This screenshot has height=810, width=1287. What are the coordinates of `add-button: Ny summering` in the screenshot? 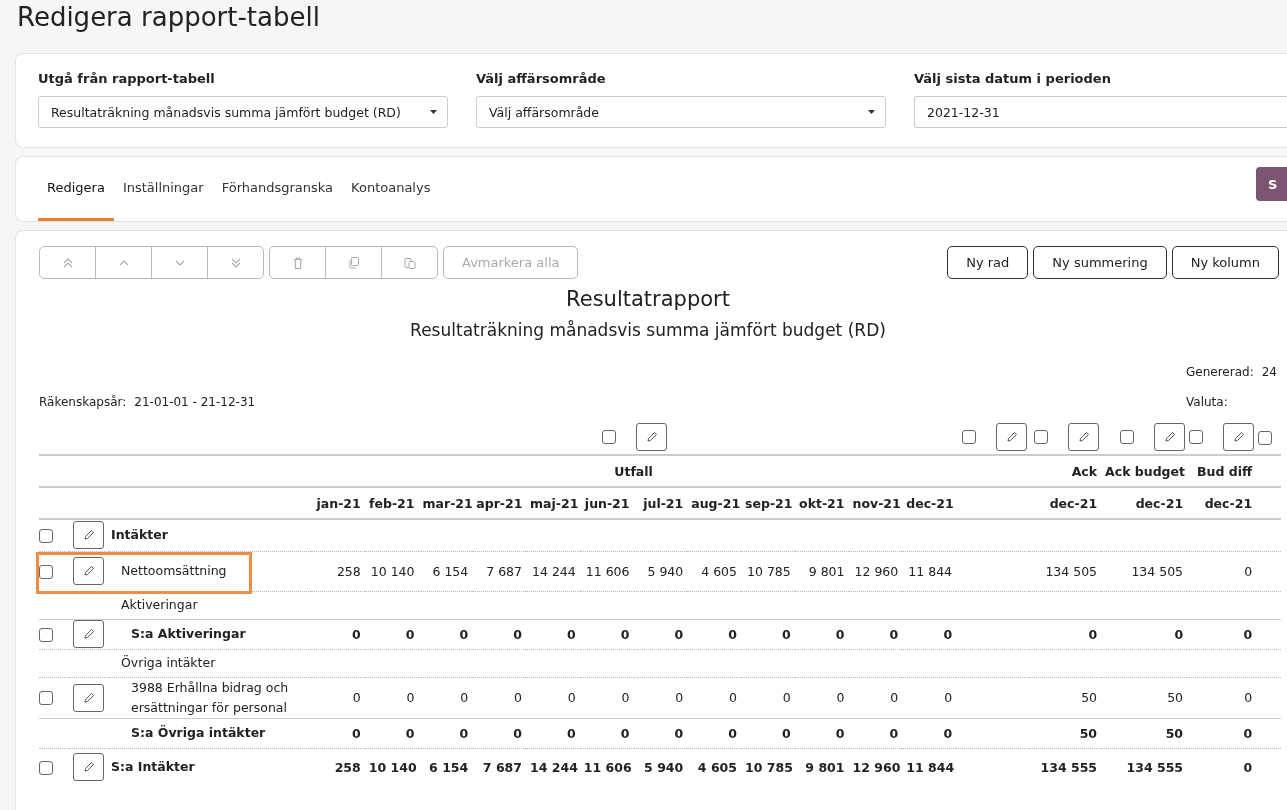 It's located at (1100, 262).